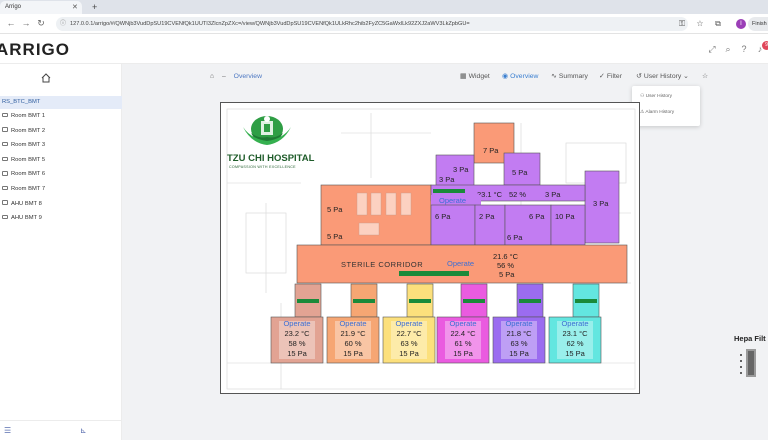  Describe the element at coordinates (487, 216) in the screenshot. I see `mid-room-2-pa: 2 Pa` at that location.